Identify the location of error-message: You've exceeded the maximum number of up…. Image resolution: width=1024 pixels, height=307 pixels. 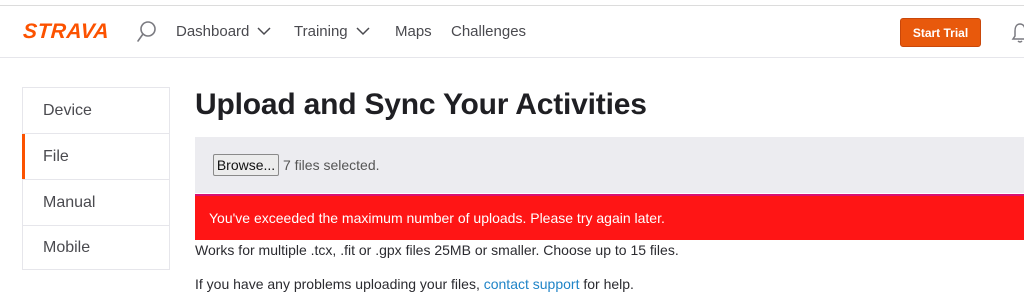
(437, 218).